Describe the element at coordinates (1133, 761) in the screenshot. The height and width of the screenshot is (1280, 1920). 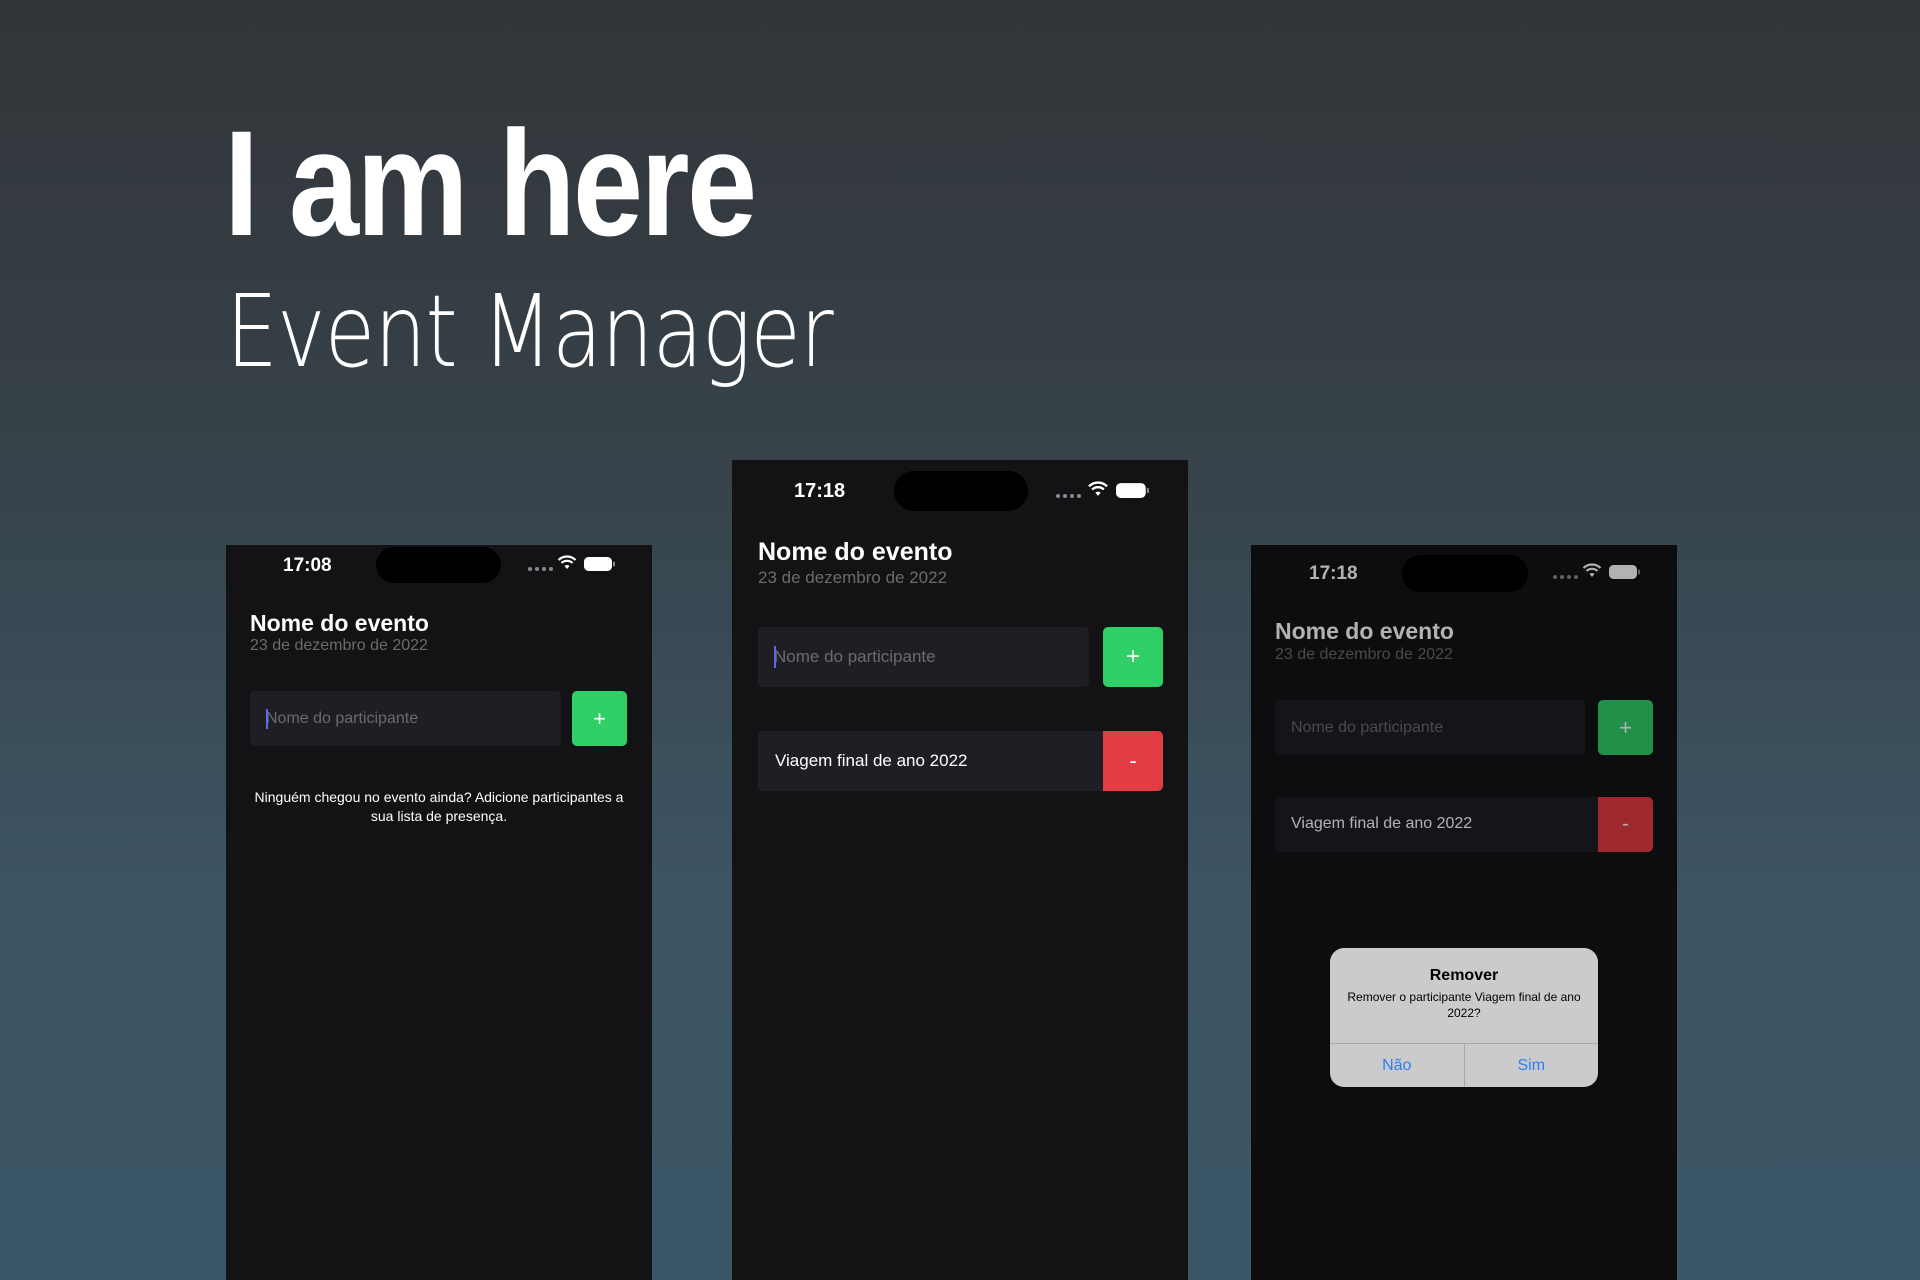
I see `remove-participant-button: -` at that location.